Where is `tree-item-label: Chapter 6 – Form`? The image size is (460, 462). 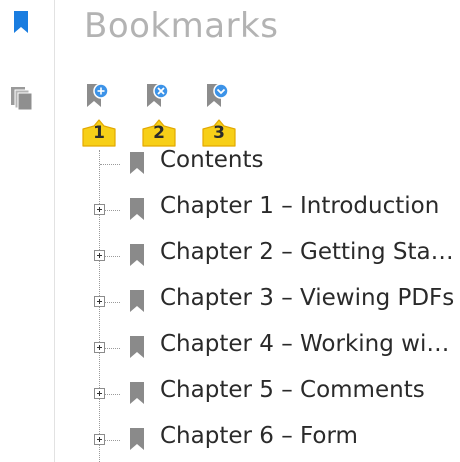 tree-item-label: Chapter 6 – Form is located at coordinates (308, 436).